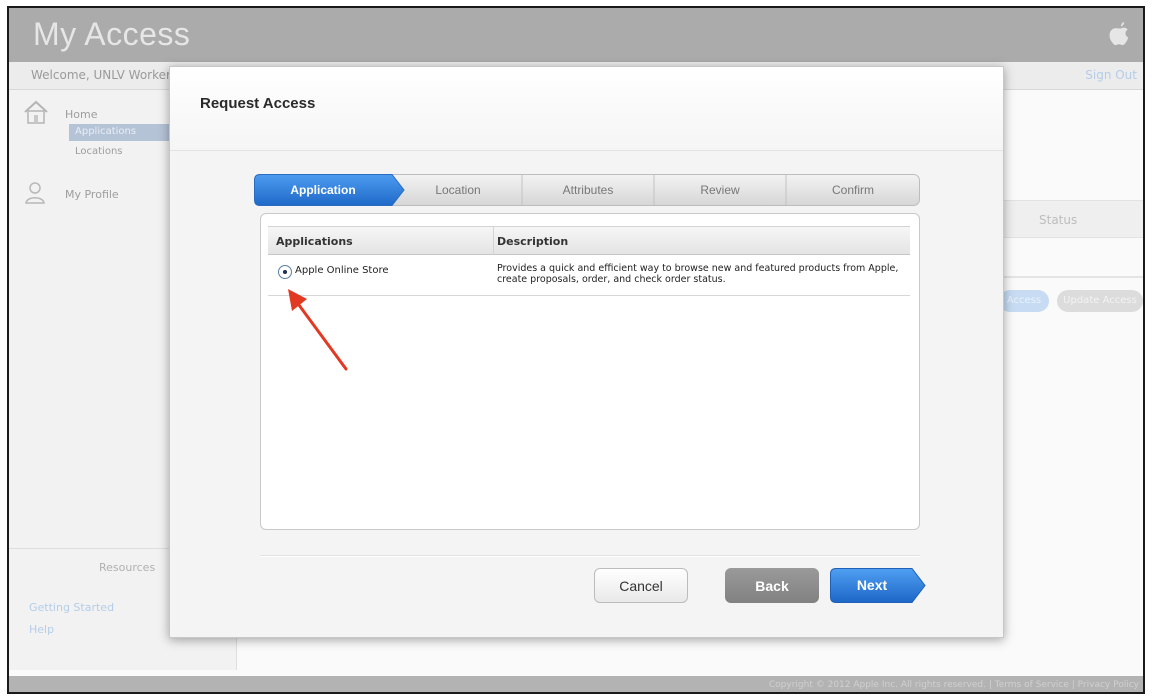 The height and width of the screenshot is (700, 1152). Describe the element at coordinates (533, 241) in the screenshot. I see `column-header-description: Description` at that location.